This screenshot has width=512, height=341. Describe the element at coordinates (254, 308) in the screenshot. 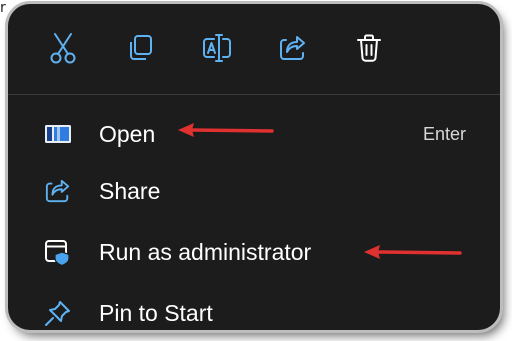

I see `menu-item-pin-to-start: Pin to Start` at that location.